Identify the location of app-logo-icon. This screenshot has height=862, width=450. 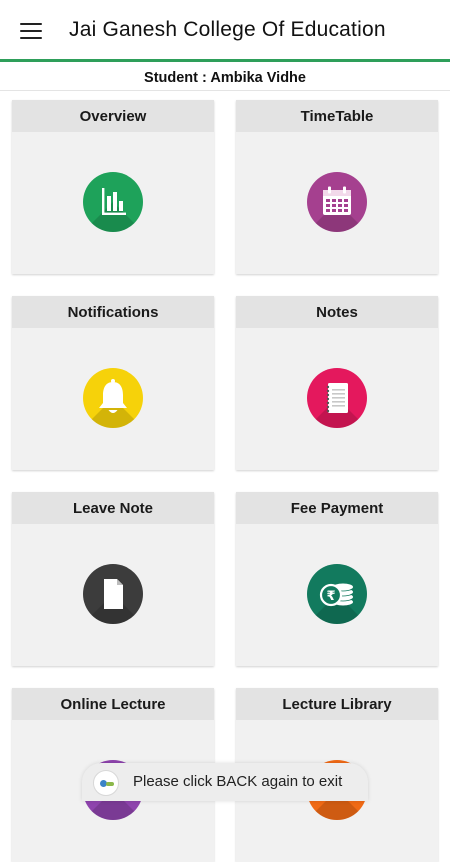
(106, 783).